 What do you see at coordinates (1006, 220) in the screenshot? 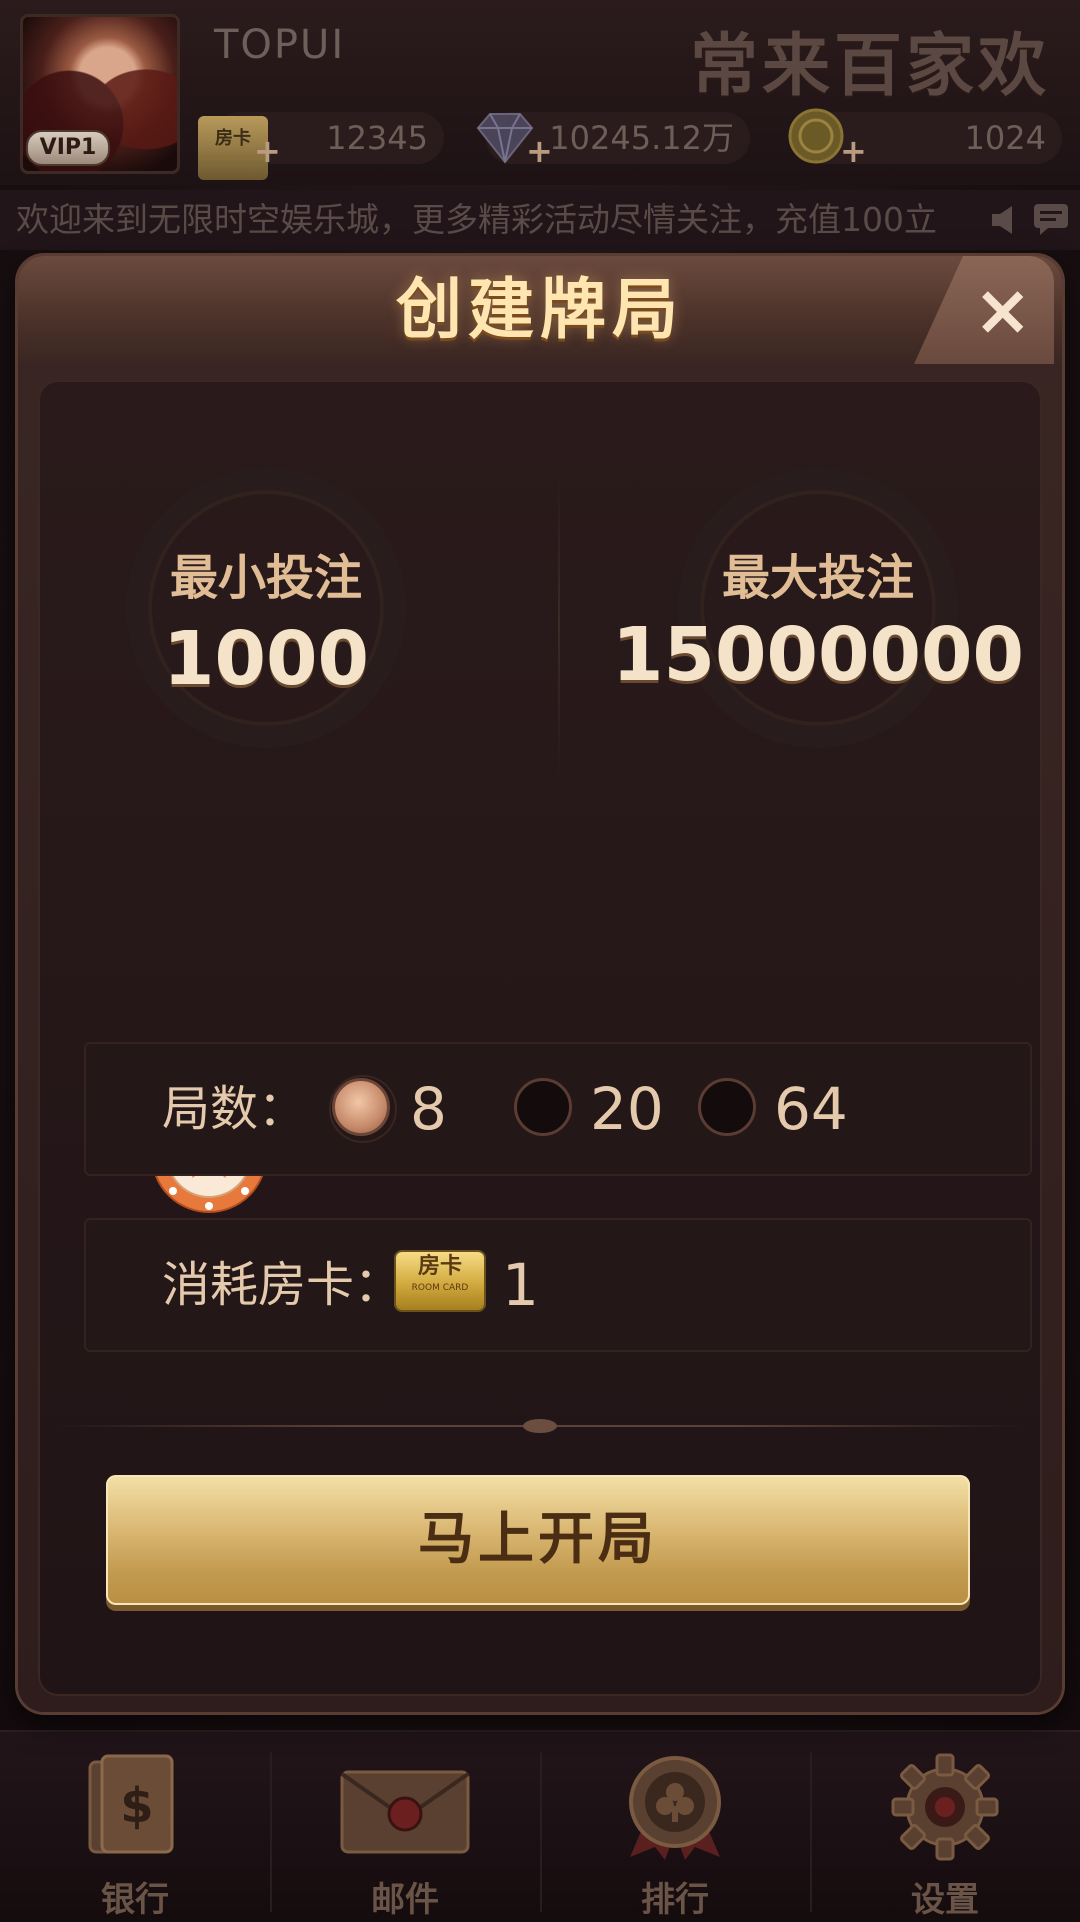
I see `speaker-icon` at bounding box center [1006, 220].